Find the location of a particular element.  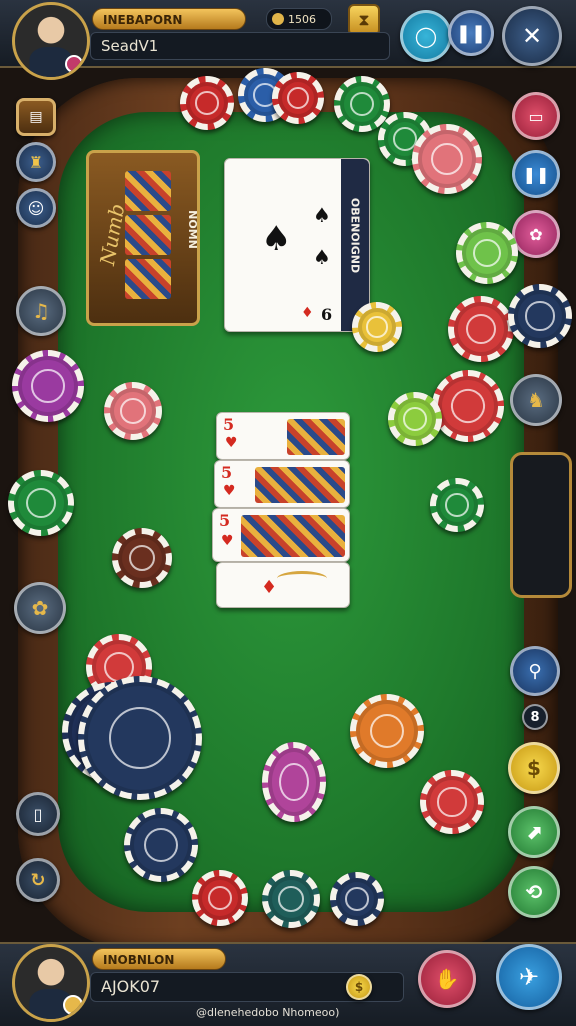

dealer-card-rank: 6 is located at coordinates (327, 314).